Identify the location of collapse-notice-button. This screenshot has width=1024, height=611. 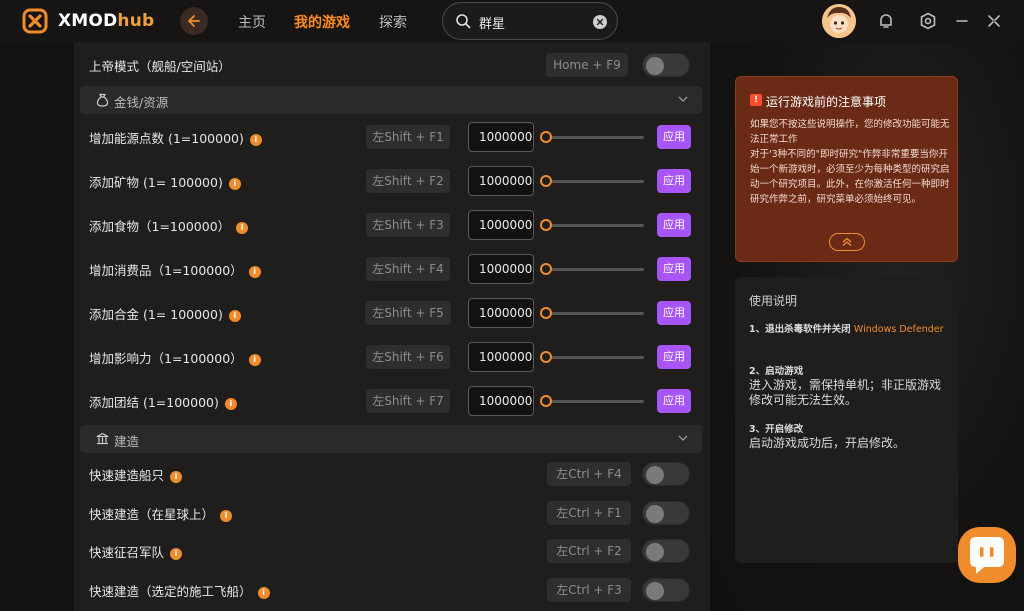
(847, 242).